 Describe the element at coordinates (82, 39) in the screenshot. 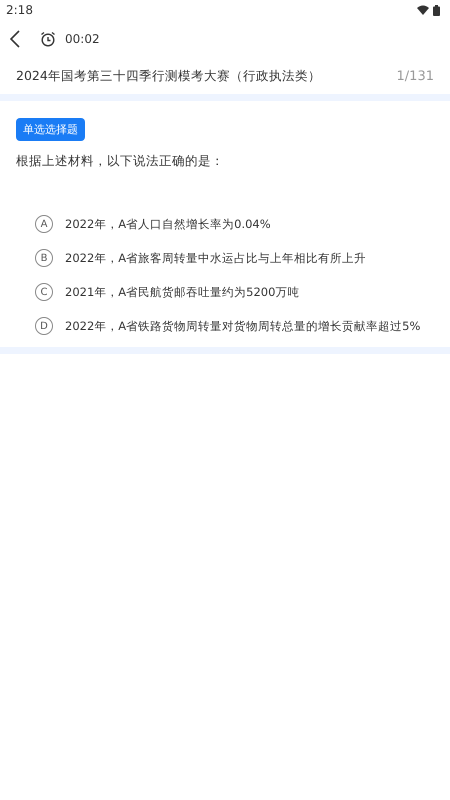

I see `timer-text: 00:02` at that location.